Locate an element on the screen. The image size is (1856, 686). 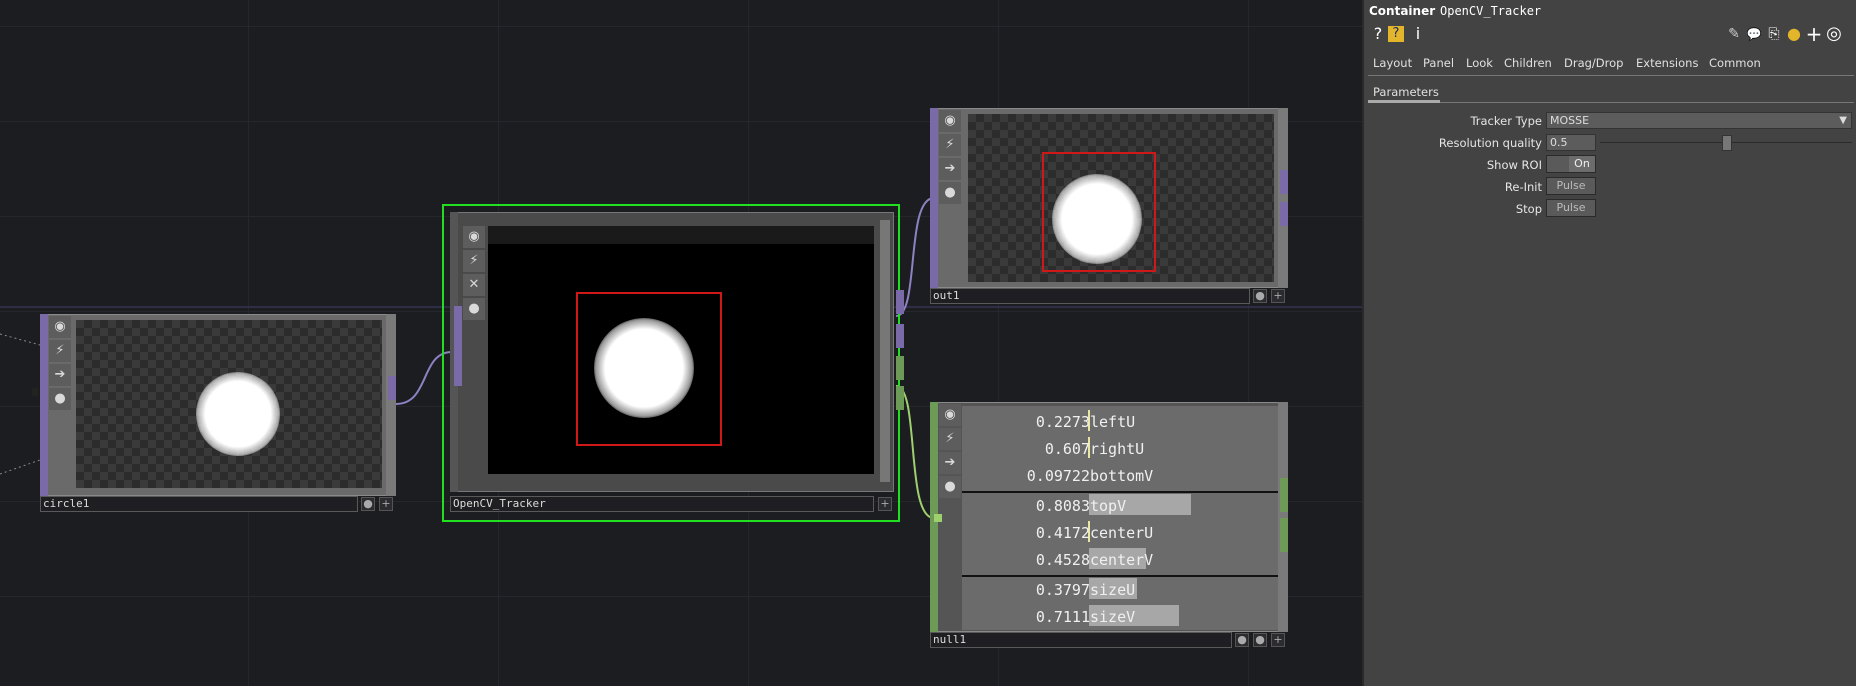
channel-row: 0.7111 sizeV is located at coordinates (1120, 616).